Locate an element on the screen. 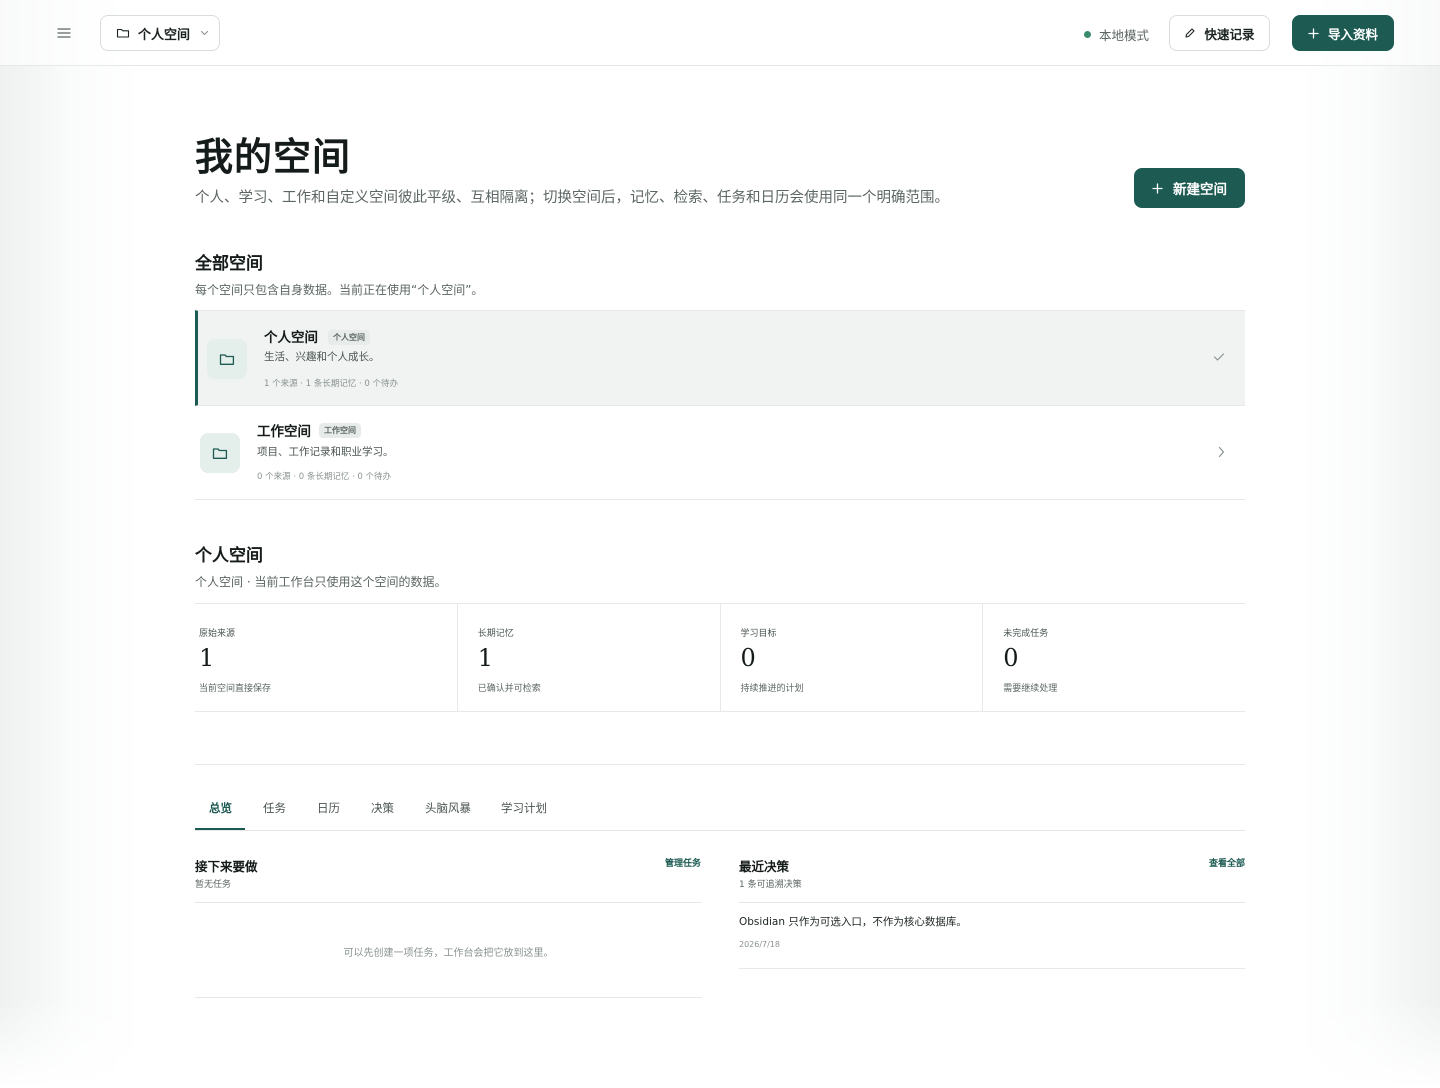  space-description: 生活、兴趣和个人成长。 is located at coordinates (322, 357).